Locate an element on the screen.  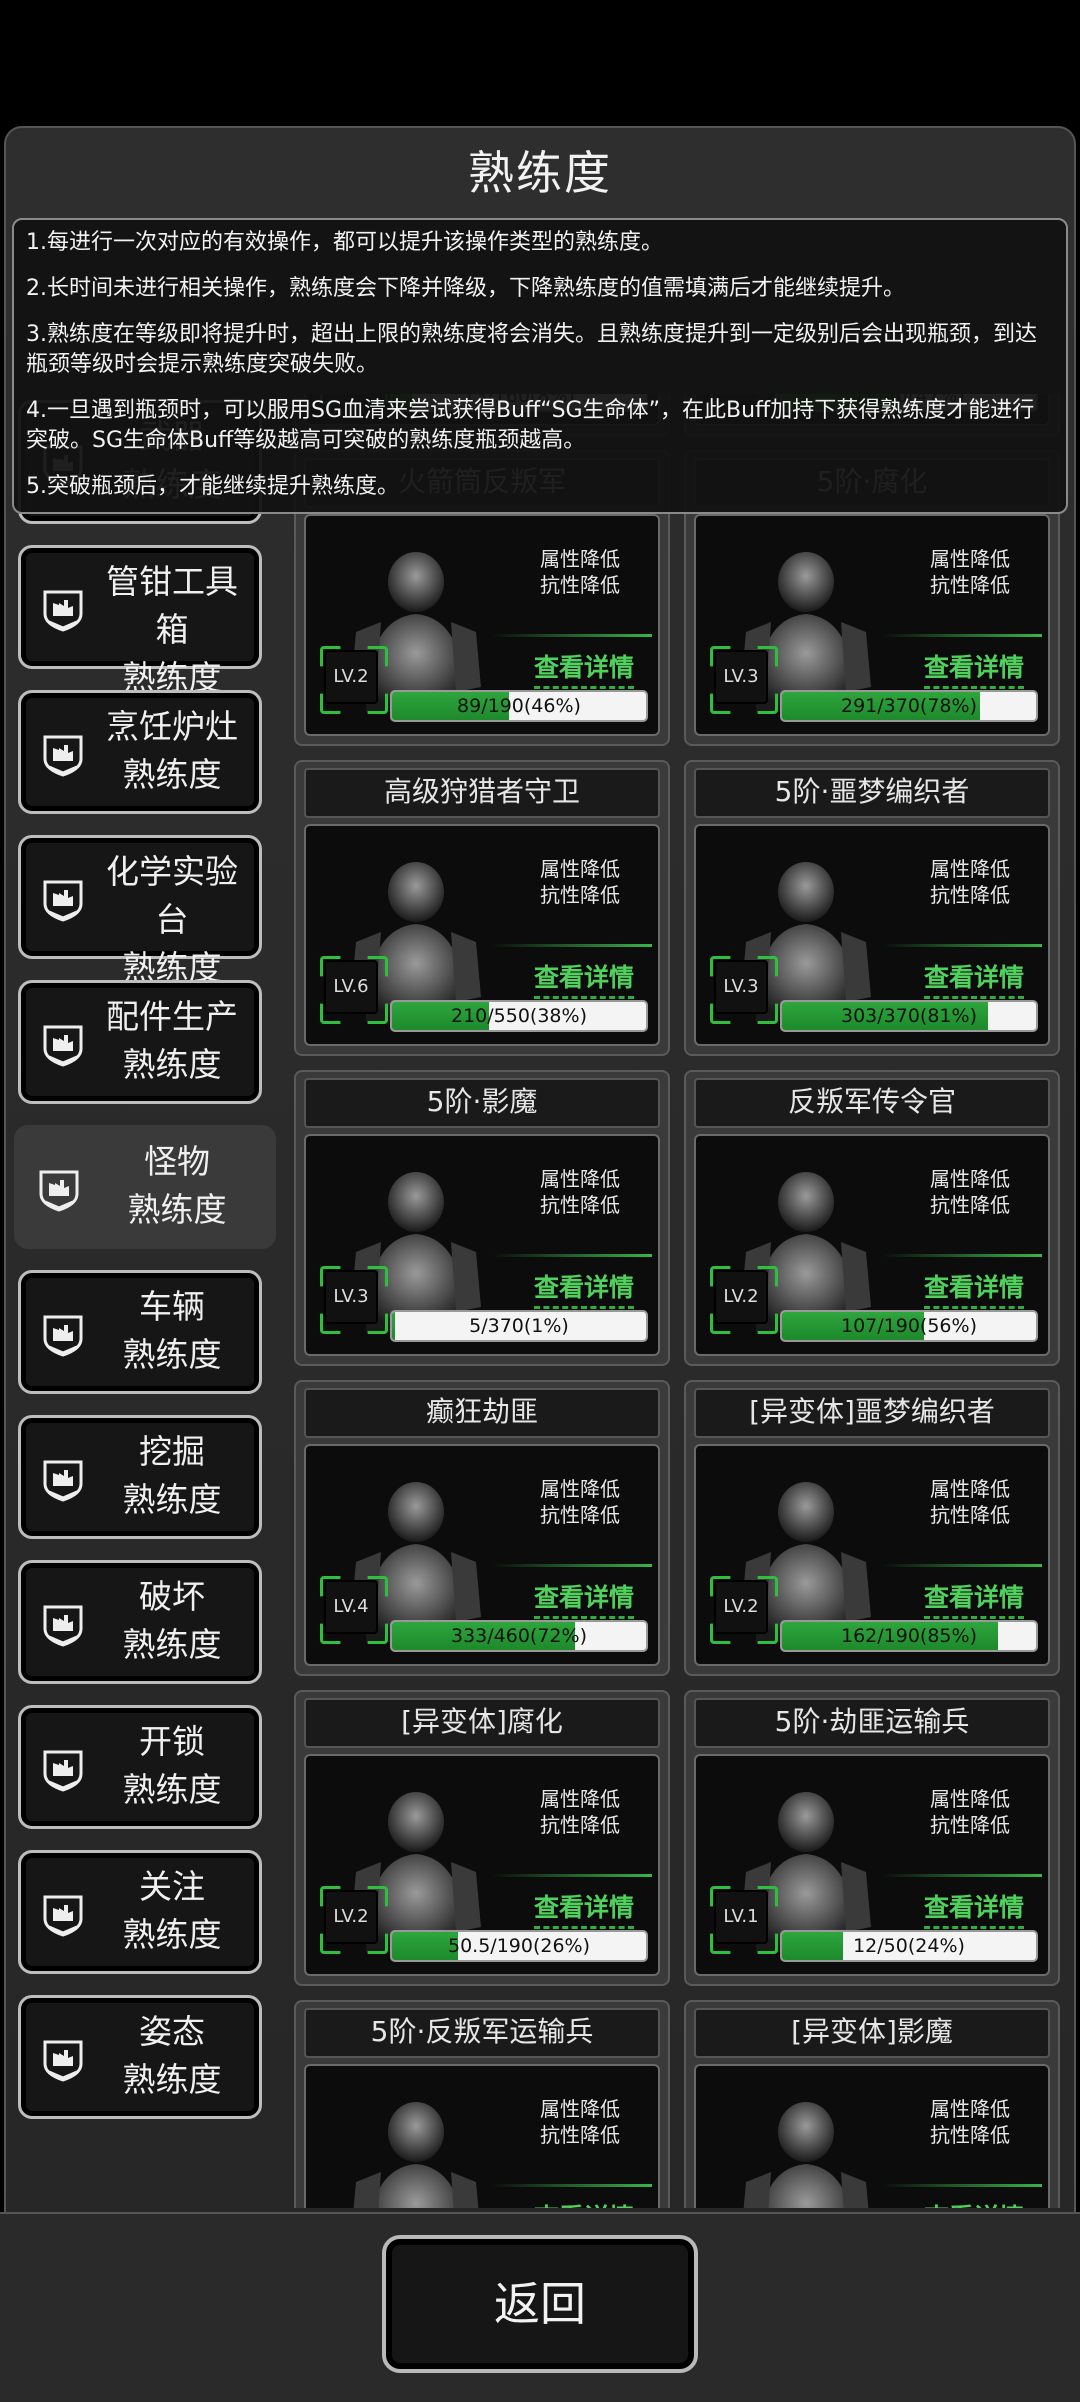
category-label: 烹饪炉灶 is located at coordinates (172, 726).